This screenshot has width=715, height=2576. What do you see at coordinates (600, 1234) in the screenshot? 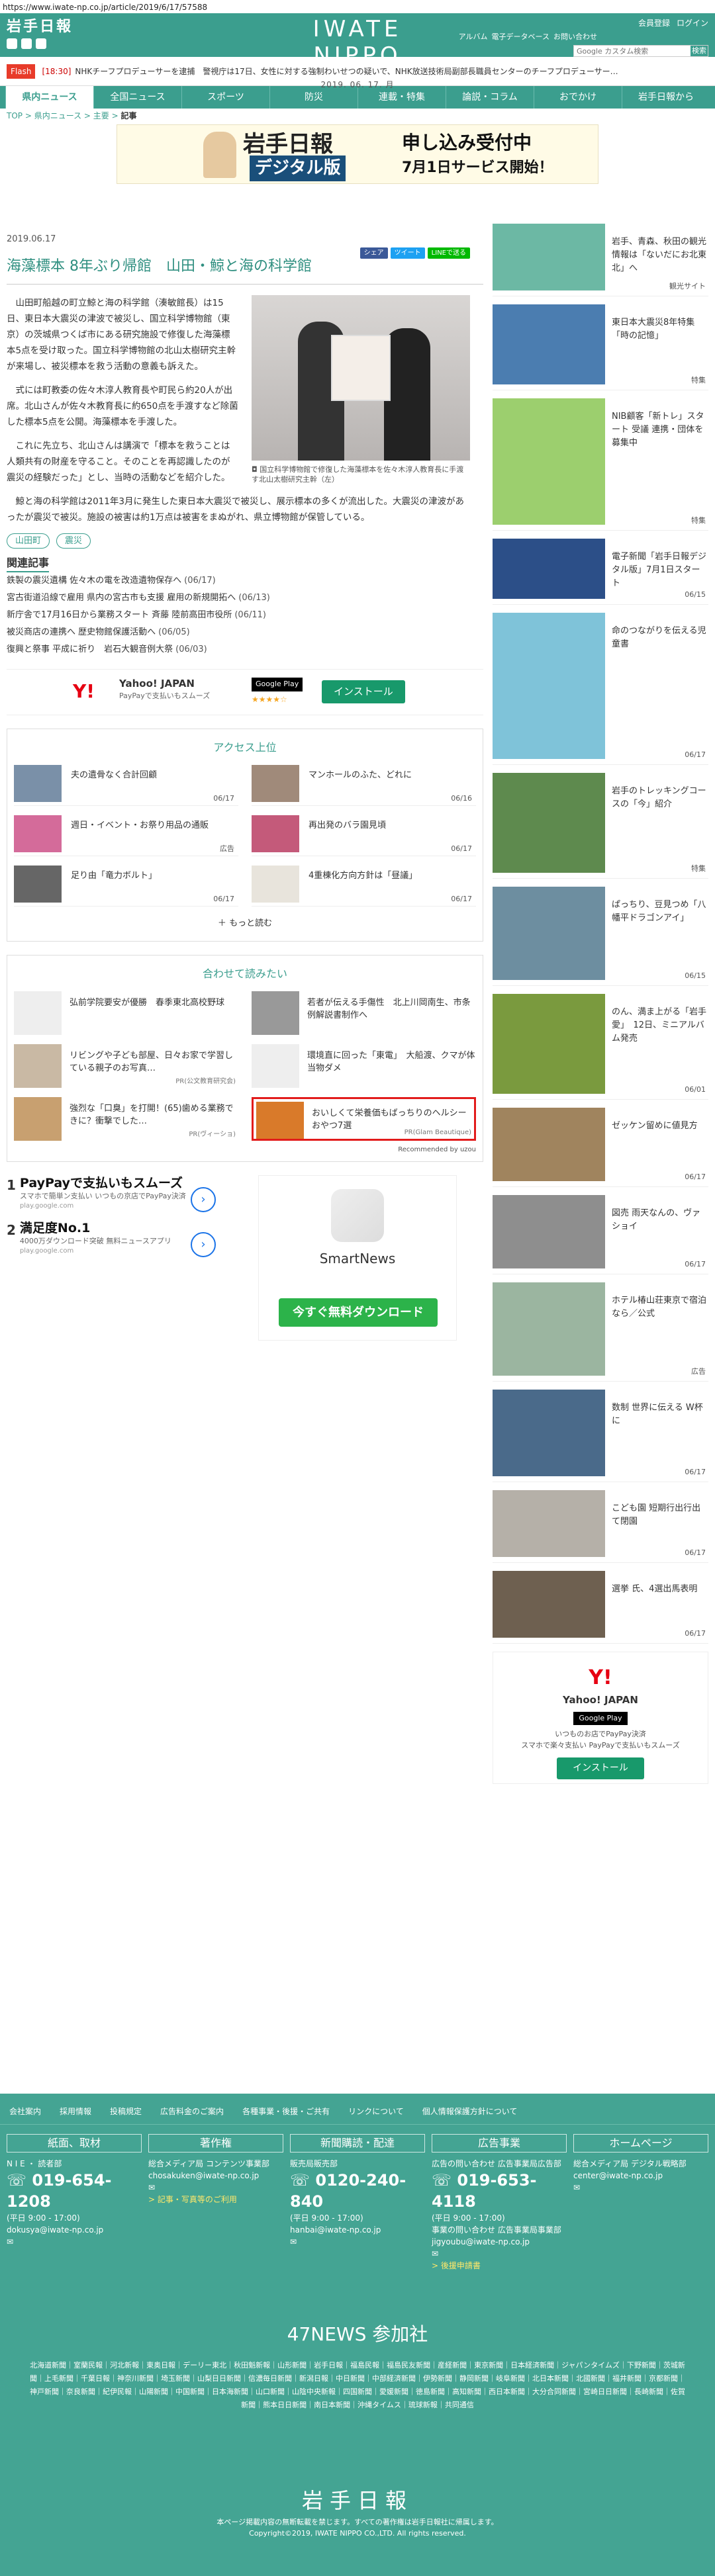
I see `sidebar-item: 図売 雨天なんの、ヴァショイ 06/17` at bounding box center [600, 1234].